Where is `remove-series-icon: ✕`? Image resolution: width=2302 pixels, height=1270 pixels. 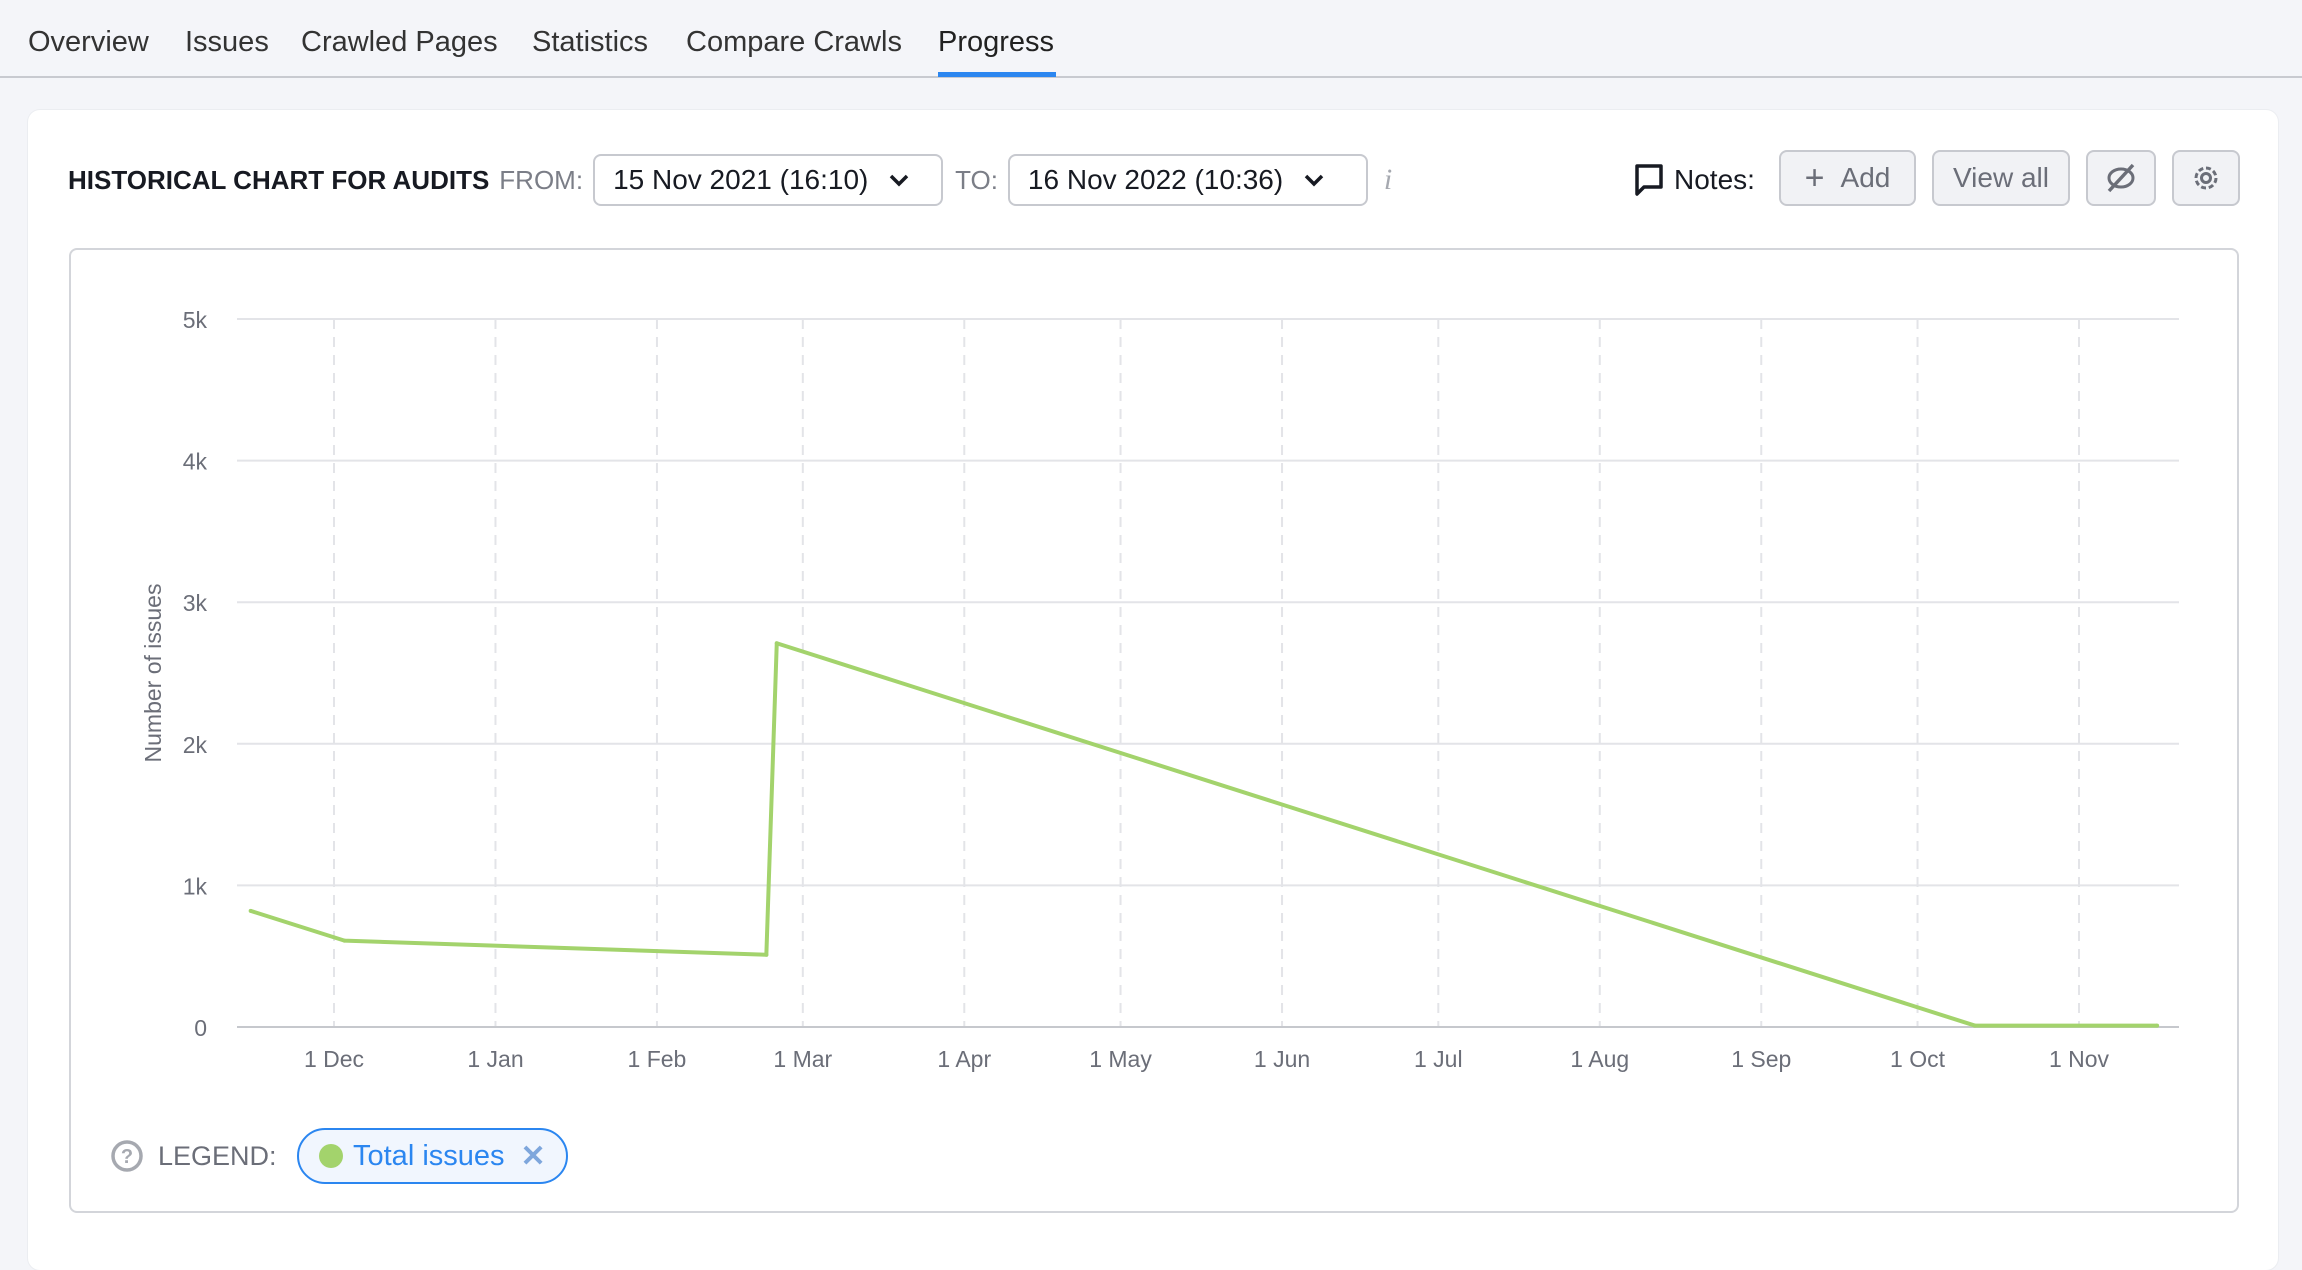
remove-series-icon: ✕ is located at coordinates (533, 1156).